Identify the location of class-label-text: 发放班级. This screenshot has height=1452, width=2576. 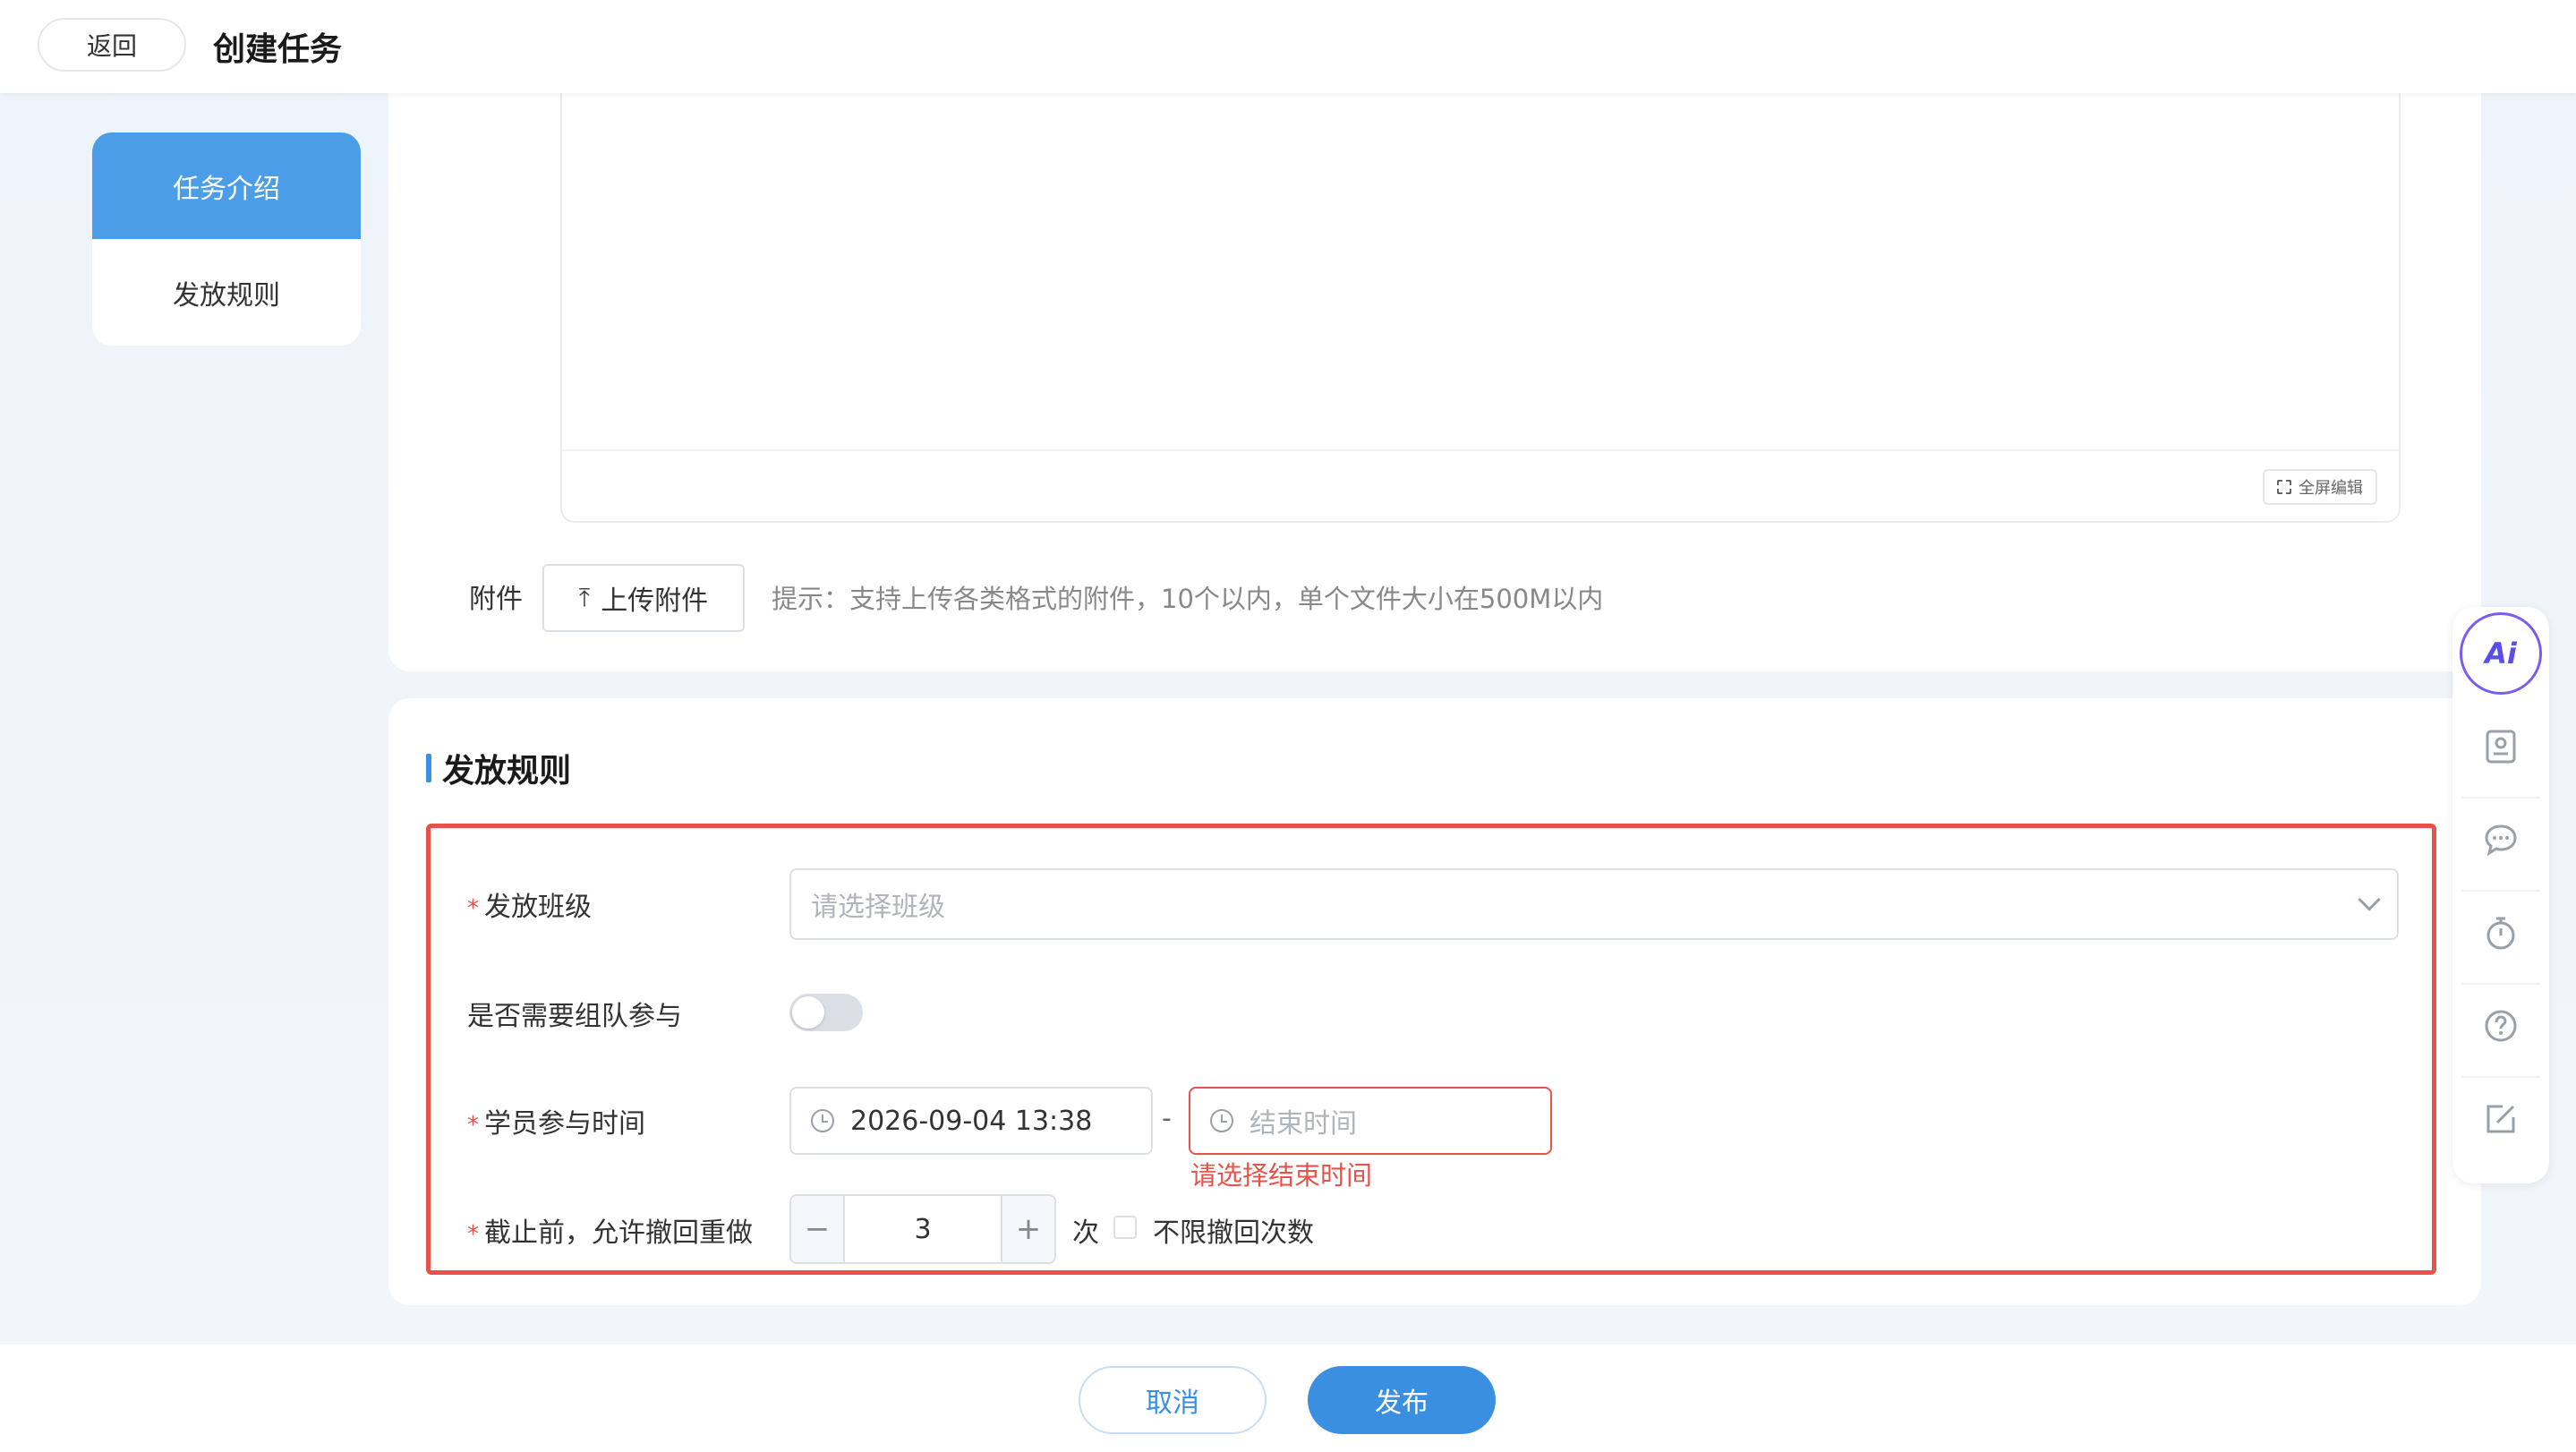
(538, 907).